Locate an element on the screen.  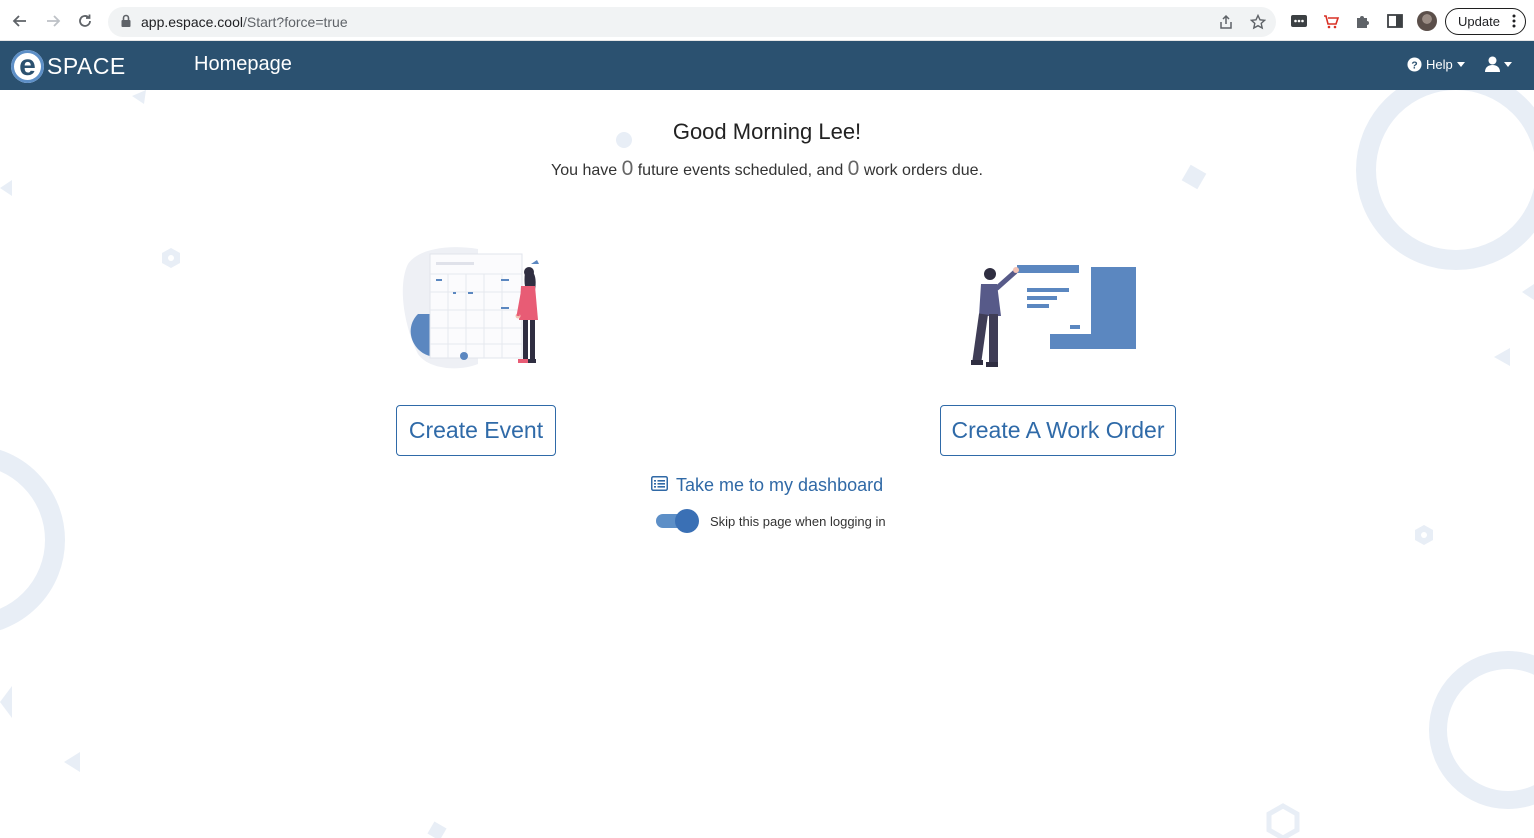
events-count: 0 is located at coordinates (627, 168).